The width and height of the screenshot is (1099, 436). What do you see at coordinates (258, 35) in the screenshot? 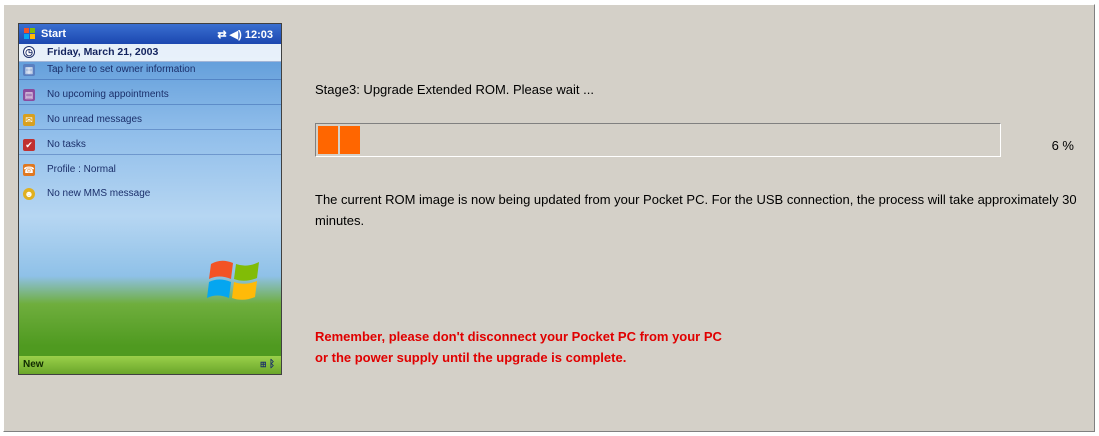
I see `ppc-time: 12:03` at bounding box center [258, 35].